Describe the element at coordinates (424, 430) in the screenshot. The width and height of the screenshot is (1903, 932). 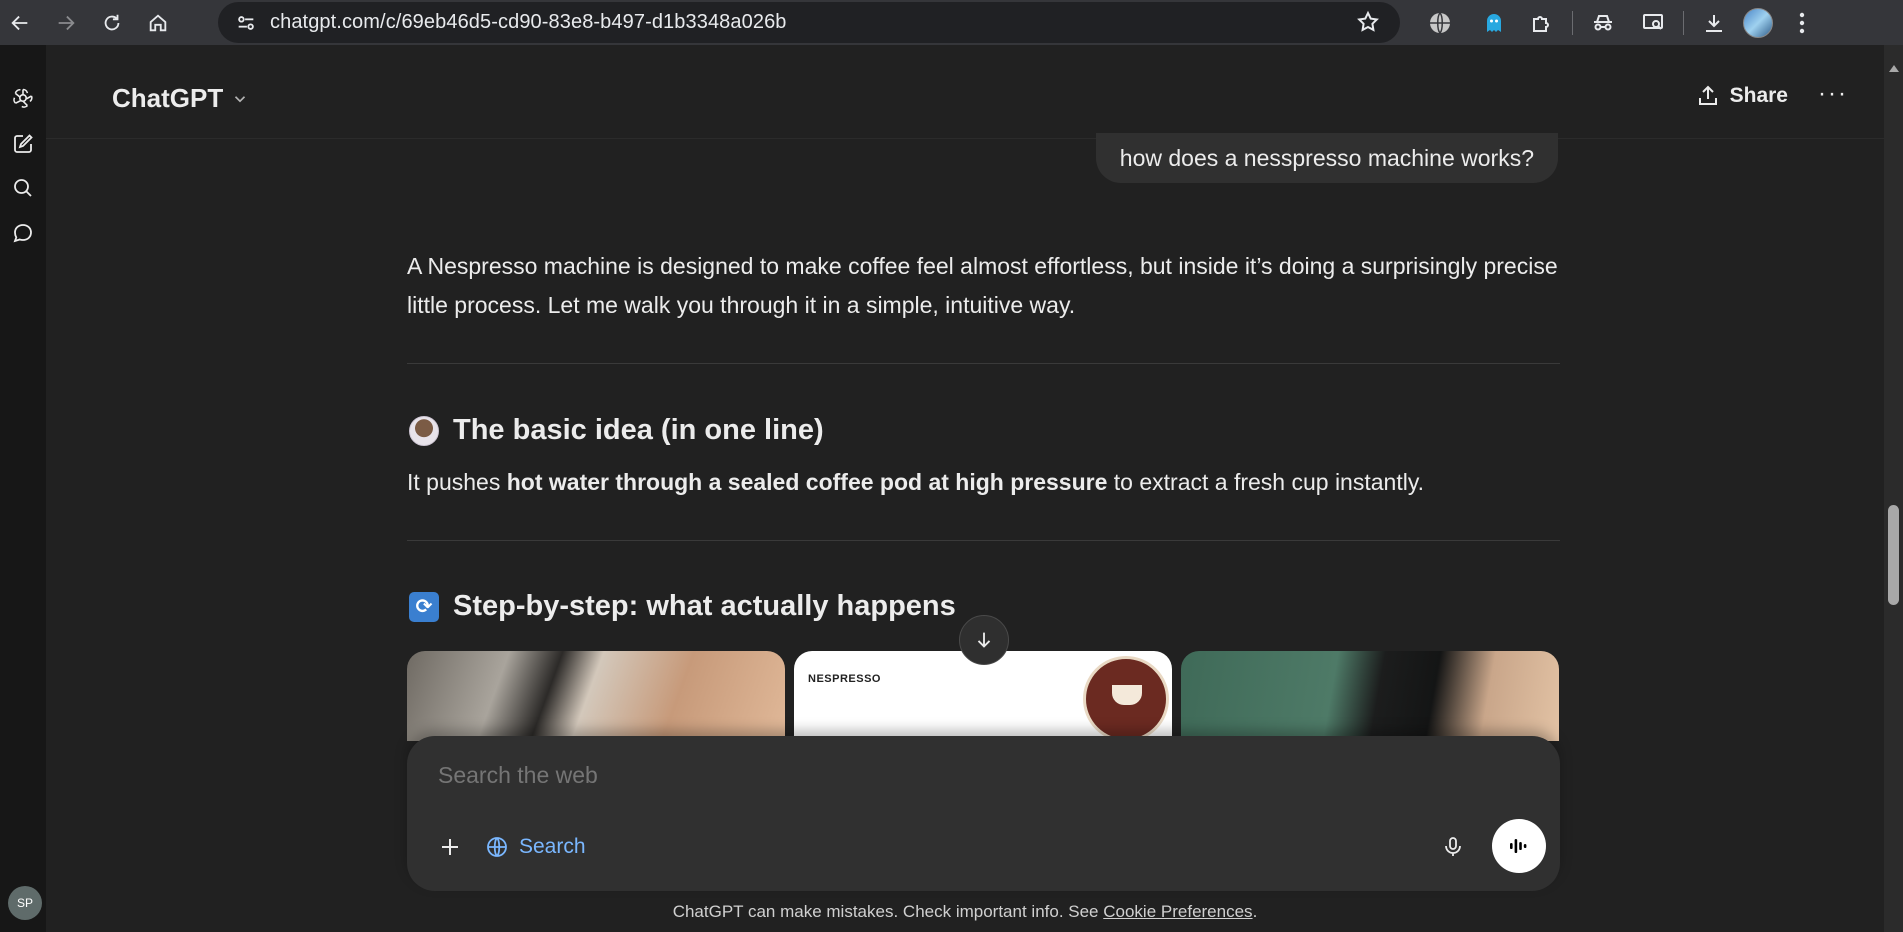
I see `coffee-cup-icon` at that location.